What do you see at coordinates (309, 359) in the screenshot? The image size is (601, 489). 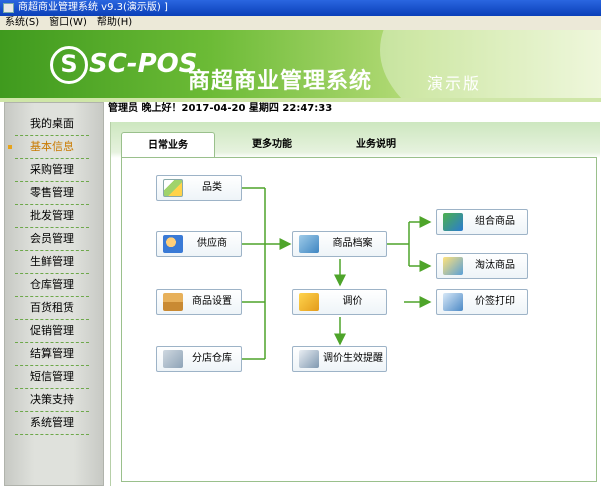 I see `reminder-icon` at bounding box center [309, 359].